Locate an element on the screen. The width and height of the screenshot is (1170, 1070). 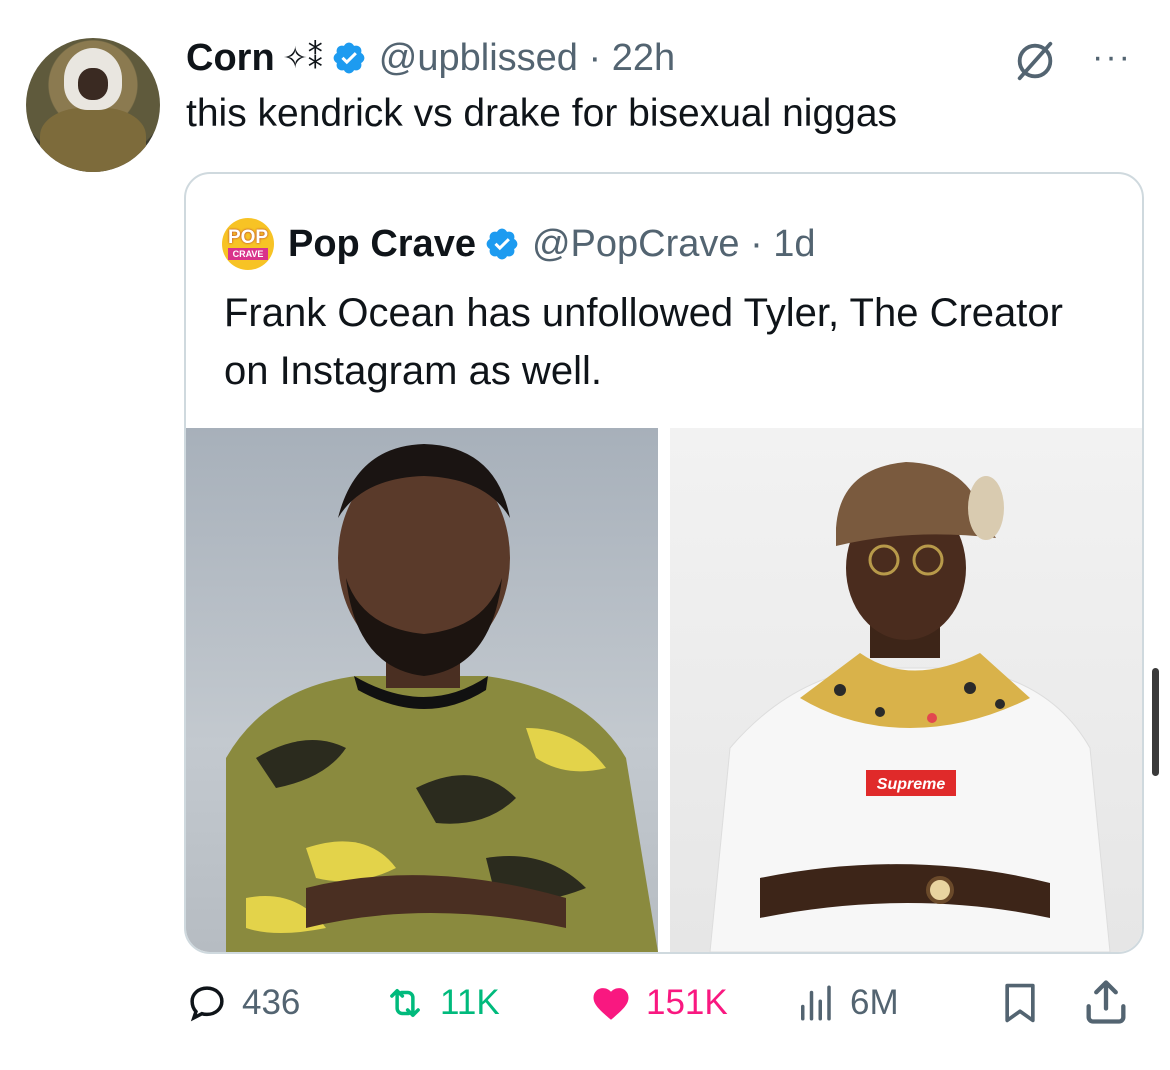
share-icon is located at coordinates (1106, 1002).